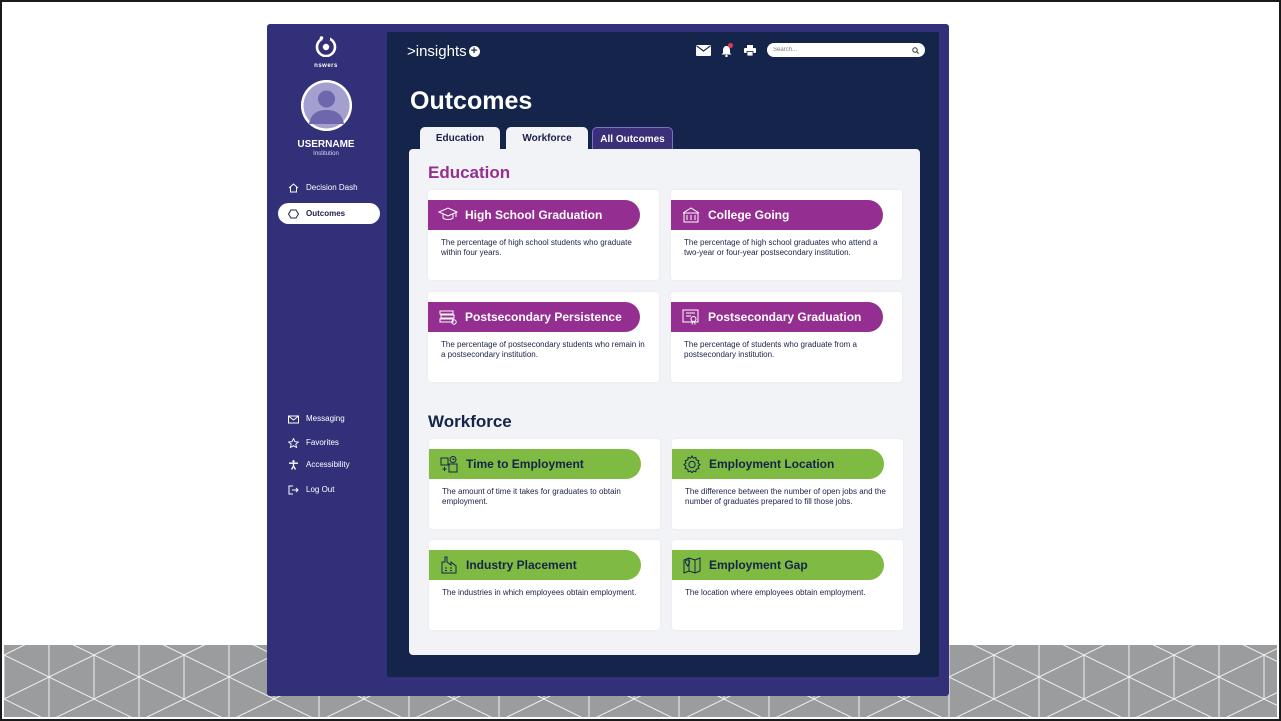  I want to click on user-silhouette-icon, so click(326, 105).